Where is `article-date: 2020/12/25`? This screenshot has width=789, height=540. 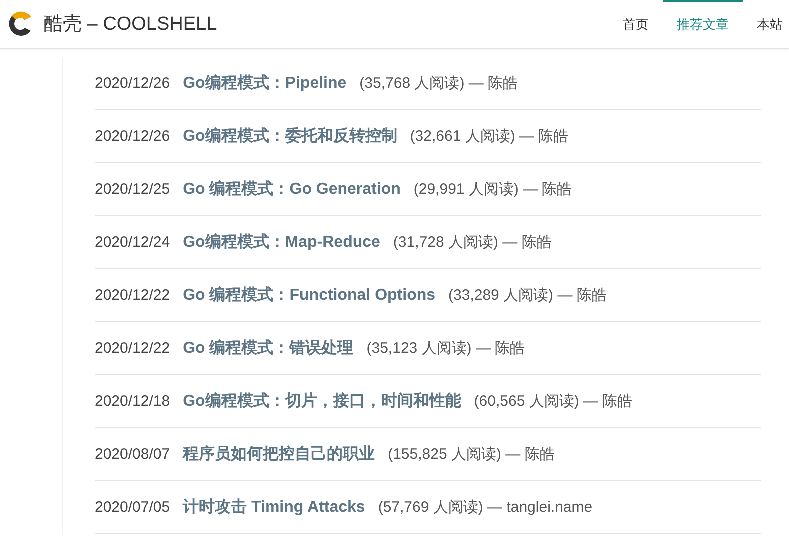
article-date: 2020/12/25 is located at coordinates (132, 189).